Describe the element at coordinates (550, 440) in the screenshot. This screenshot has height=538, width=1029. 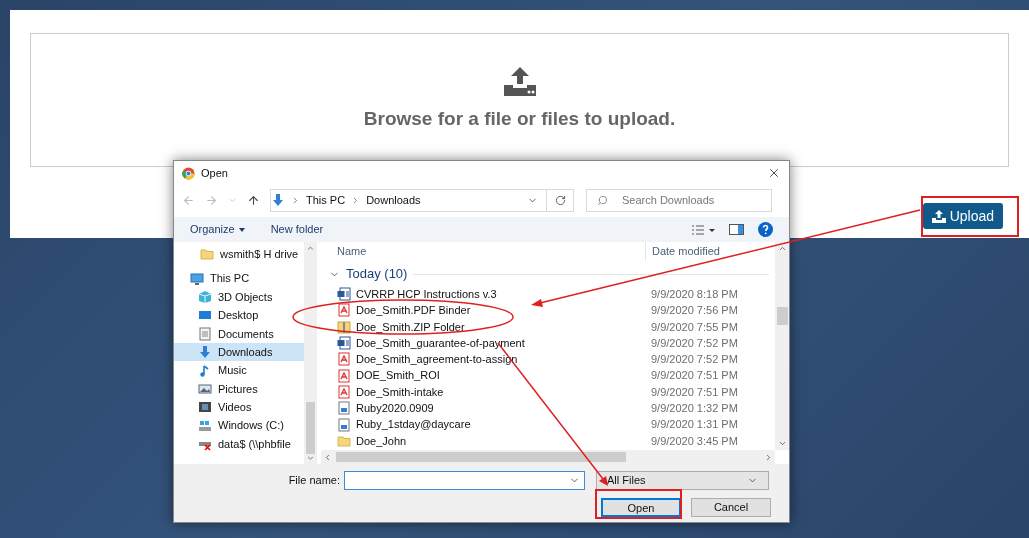
I see `file-row: Doe_John 9/9/2020 3:45 PM` at that location.